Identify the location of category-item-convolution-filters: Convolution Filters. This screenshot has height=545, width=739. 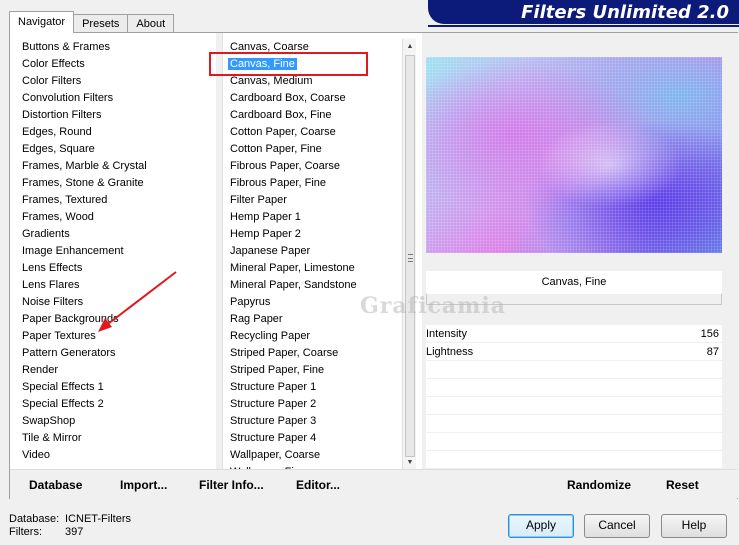
(117, 98).